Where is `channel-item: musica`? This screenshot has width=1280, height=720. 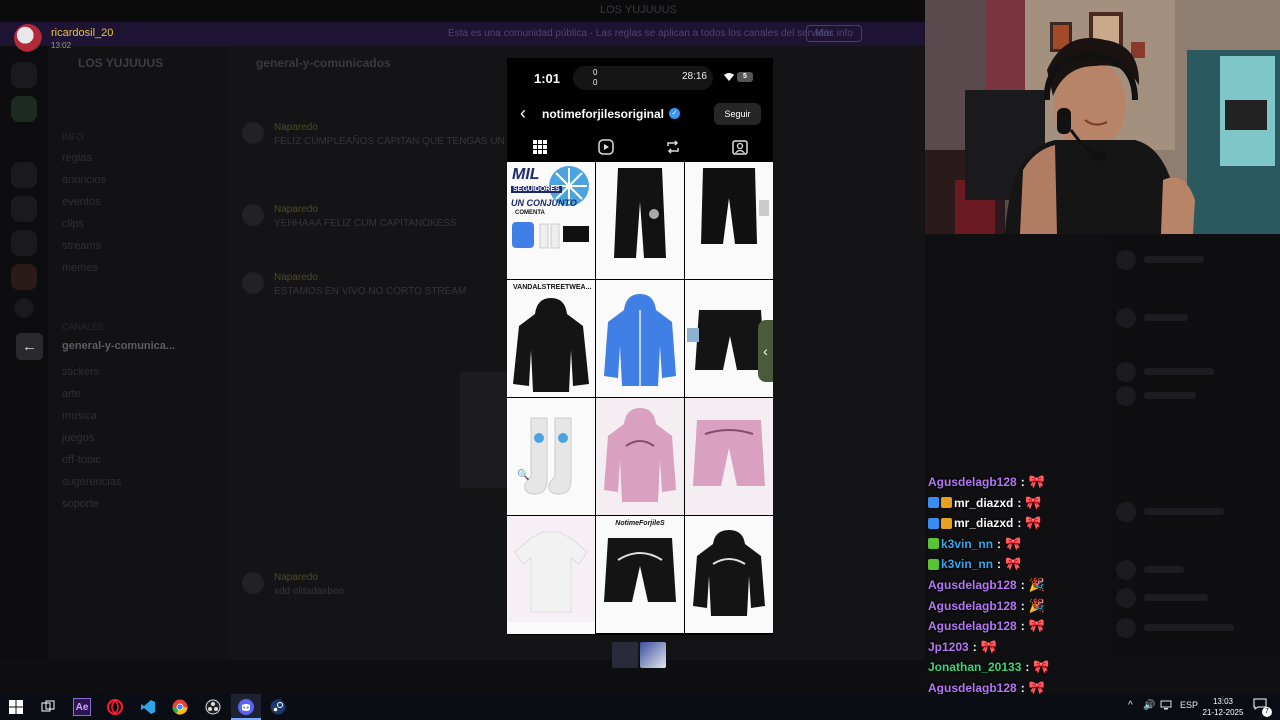
channel-item: musica is located at coordinates (79, 416).